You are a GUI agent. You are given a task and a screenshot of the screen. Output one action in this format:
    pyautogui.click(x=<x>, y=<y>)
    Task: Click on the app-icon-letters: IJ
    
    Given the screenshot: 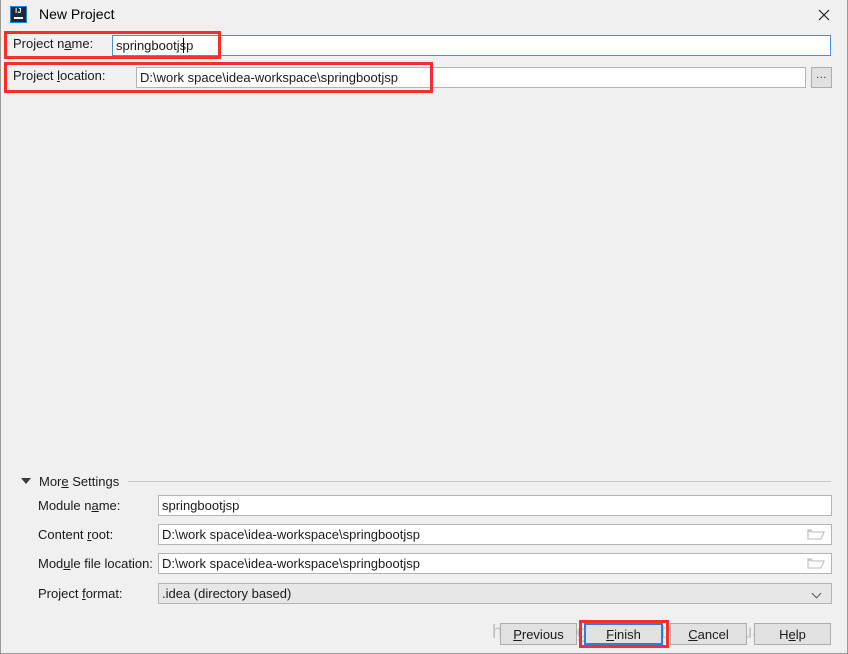 What is the action you would take?
    pyautogui.click(x=18, y=11)
    